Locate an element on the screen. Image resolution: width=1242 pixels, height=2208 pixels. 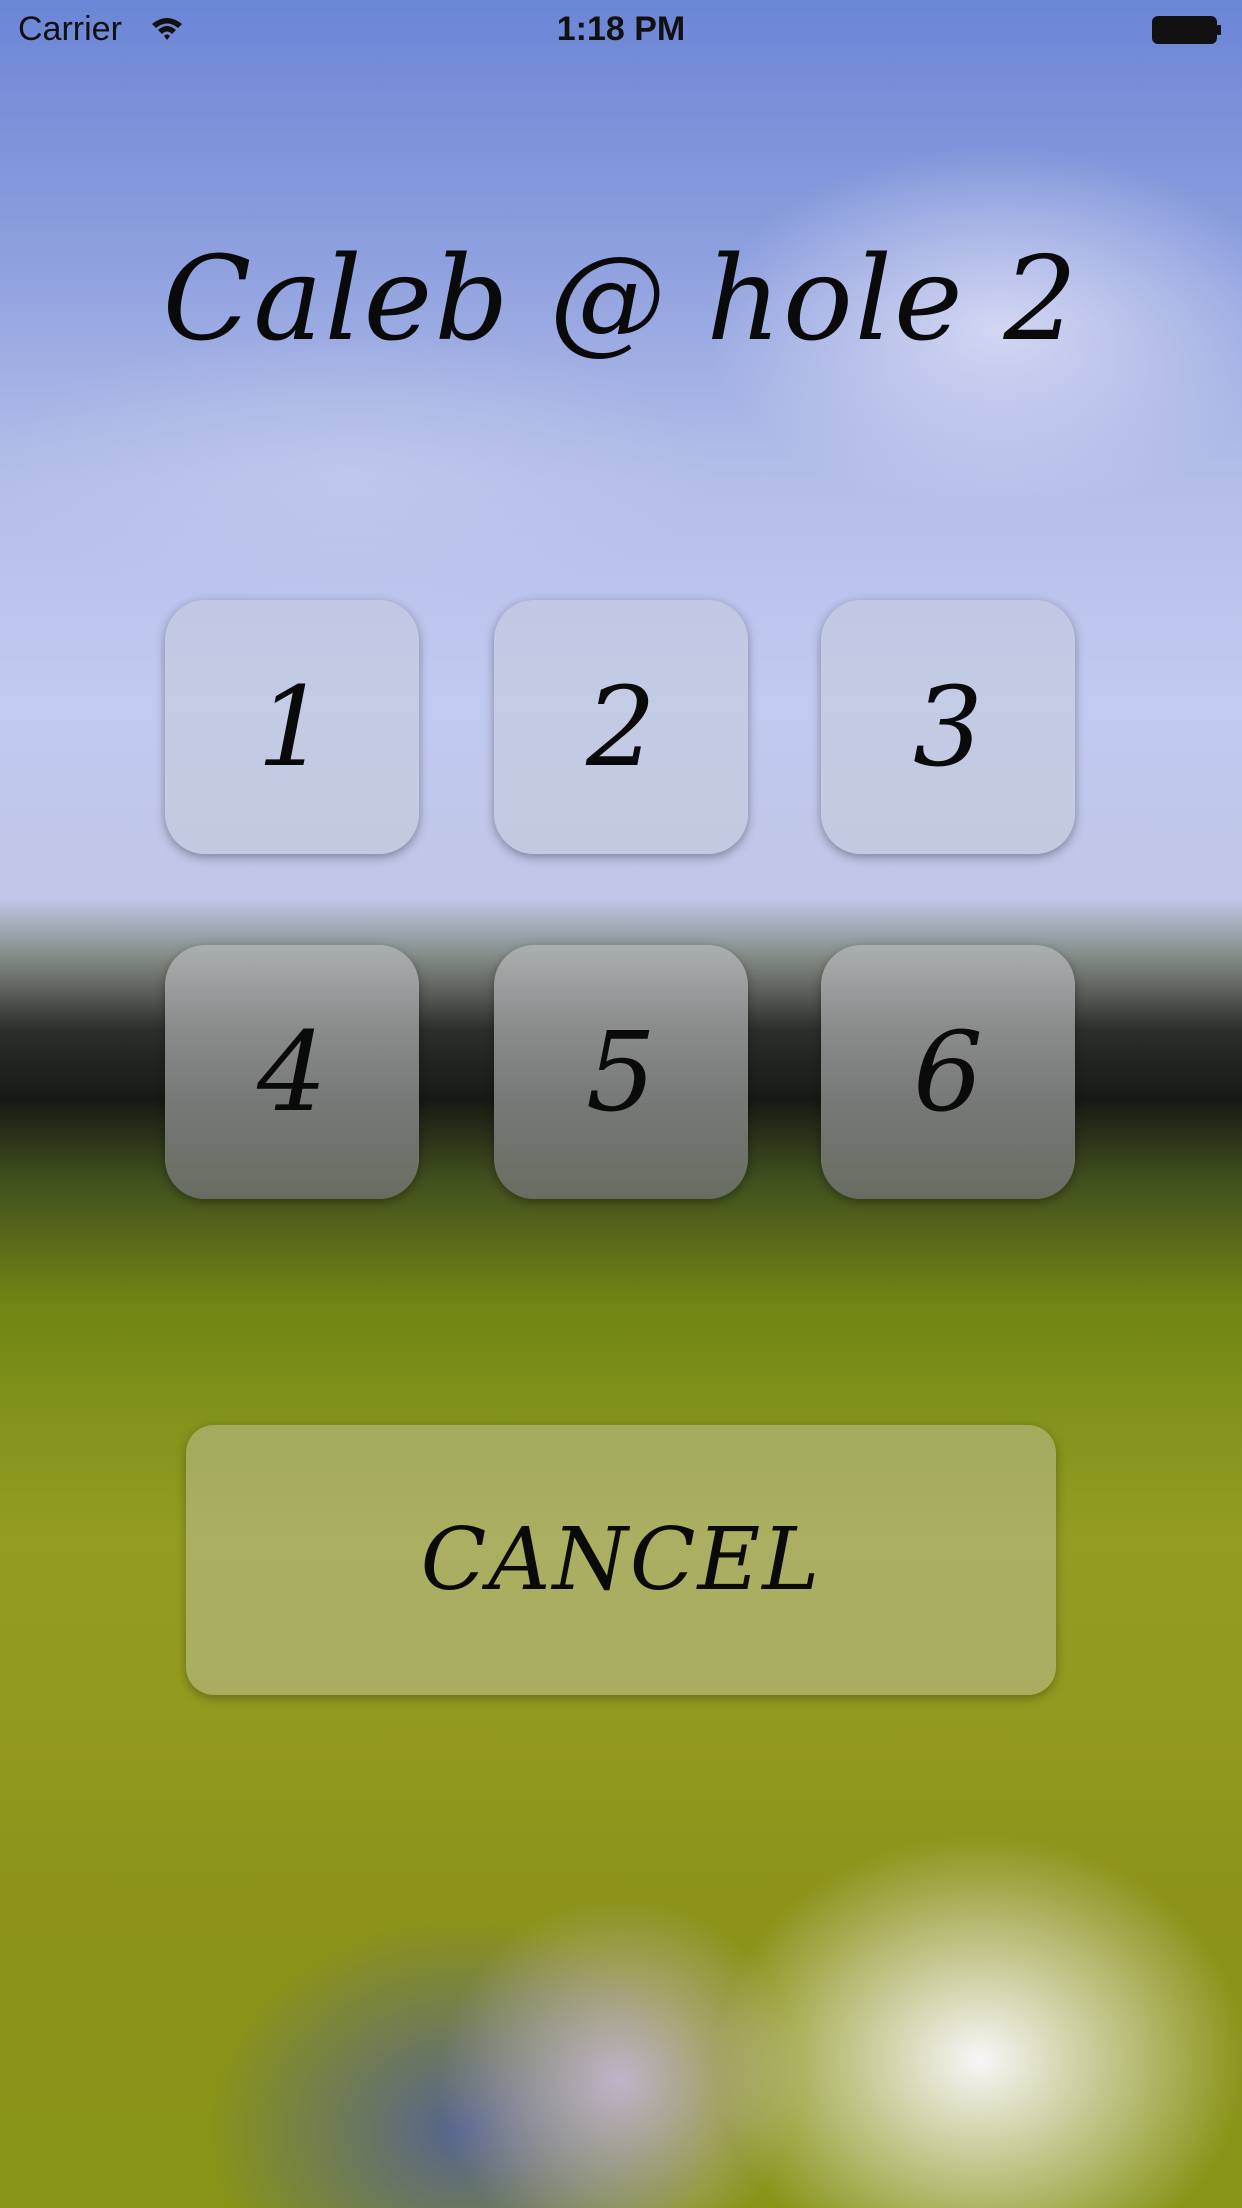
status-bar: Carrier 1:18 PM is located at coordinates (621, 30).